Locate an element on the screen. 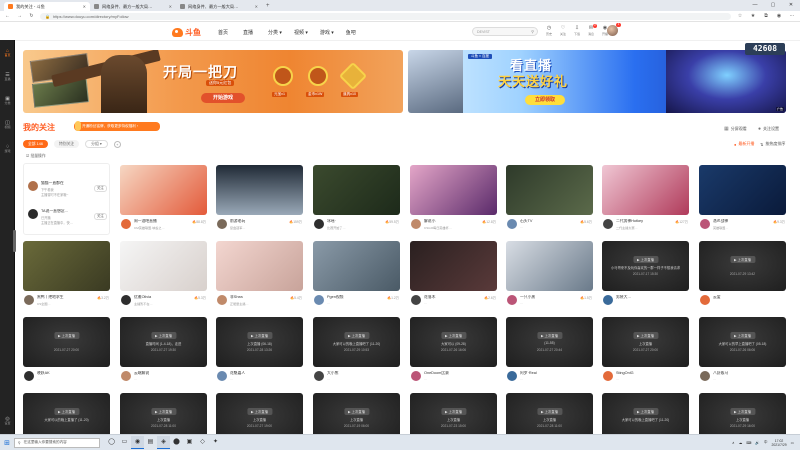 The image size is (800, 450). stream-card: 优雅Olivia 主播暂不在… 🔥5.3万 is located at coordinates (163, 277).